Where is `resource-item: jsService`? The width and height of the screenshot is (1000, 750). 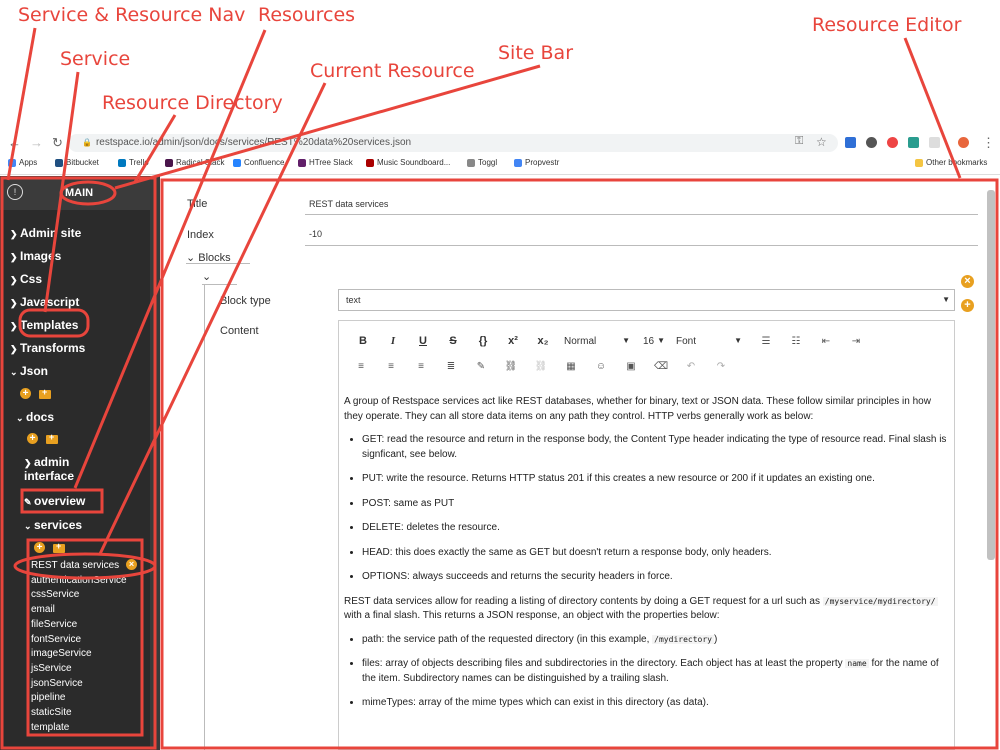 resource-item: jsService is located at coordinates (51, 668).